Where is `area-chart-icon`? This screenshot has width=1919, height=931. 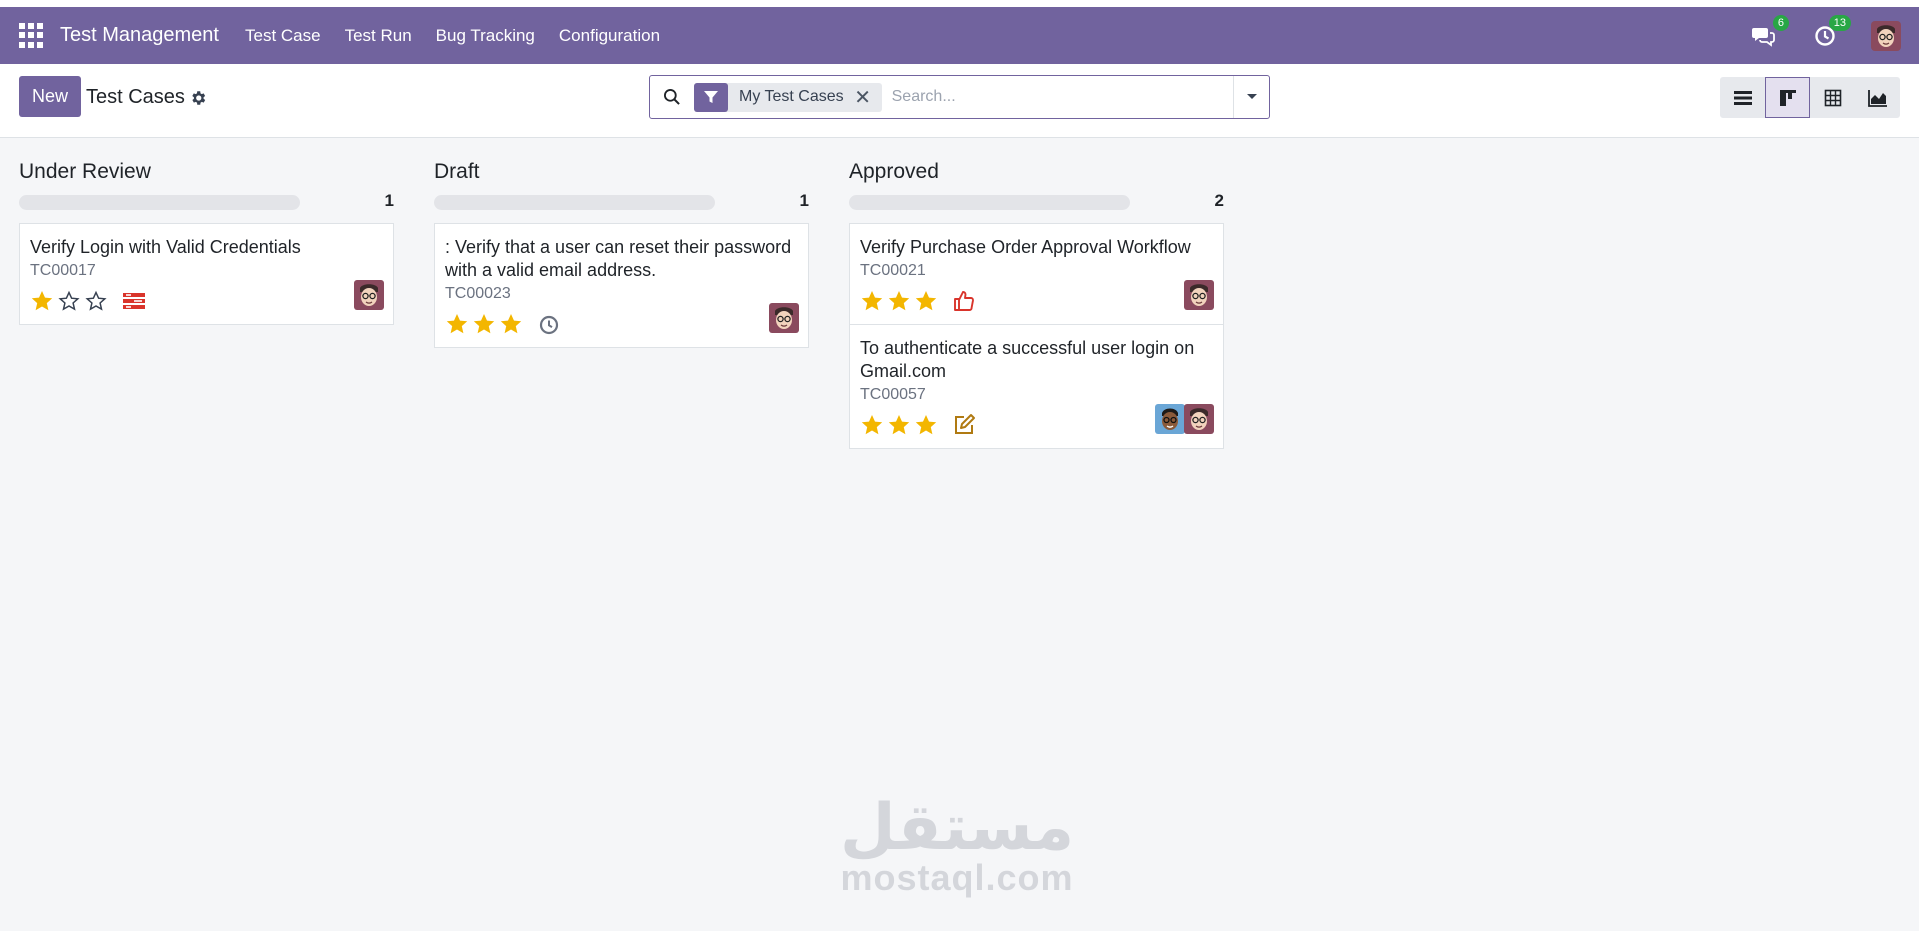 area-chart-icon is located at coordinates (1877, 98).